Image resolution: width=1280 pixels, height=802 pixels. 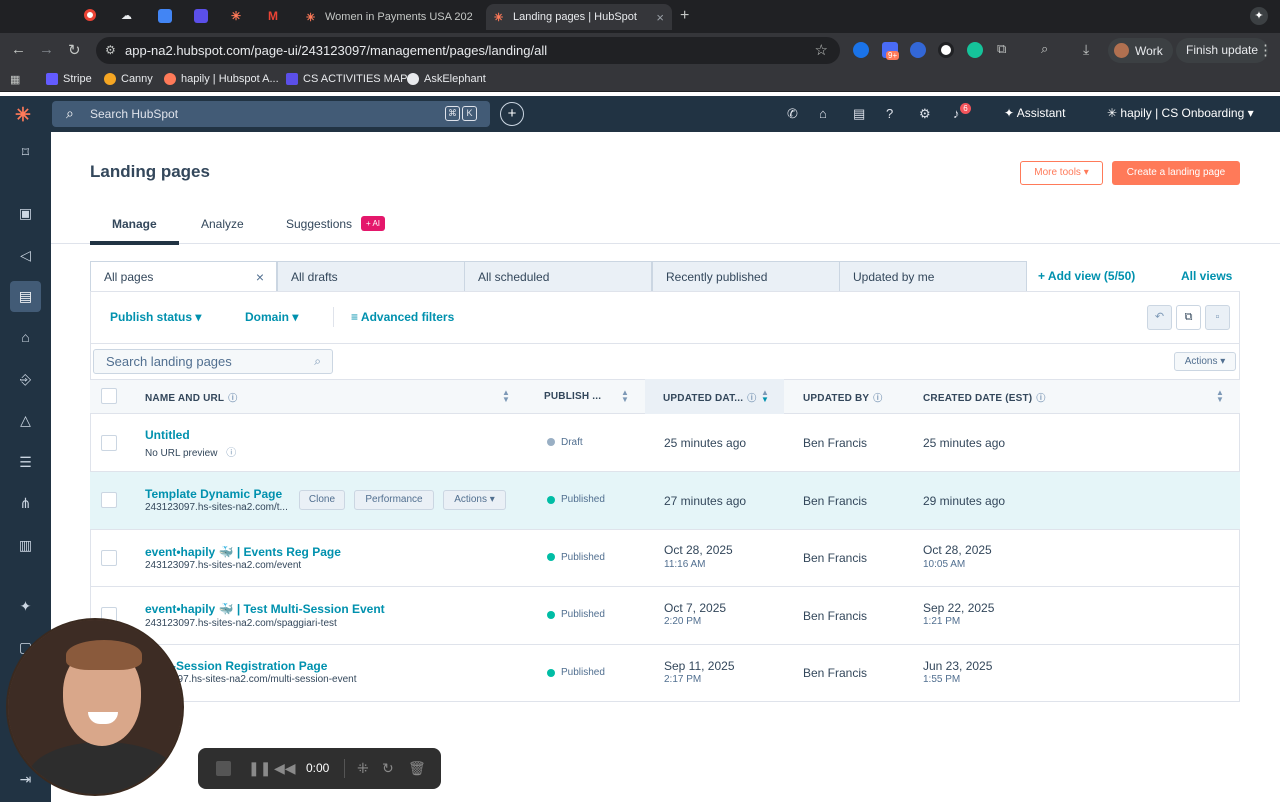 What do you see at coordinates (25, 379) in the screenshot?
I see `service-icon: ⎆` at bounding box center [25, 379].